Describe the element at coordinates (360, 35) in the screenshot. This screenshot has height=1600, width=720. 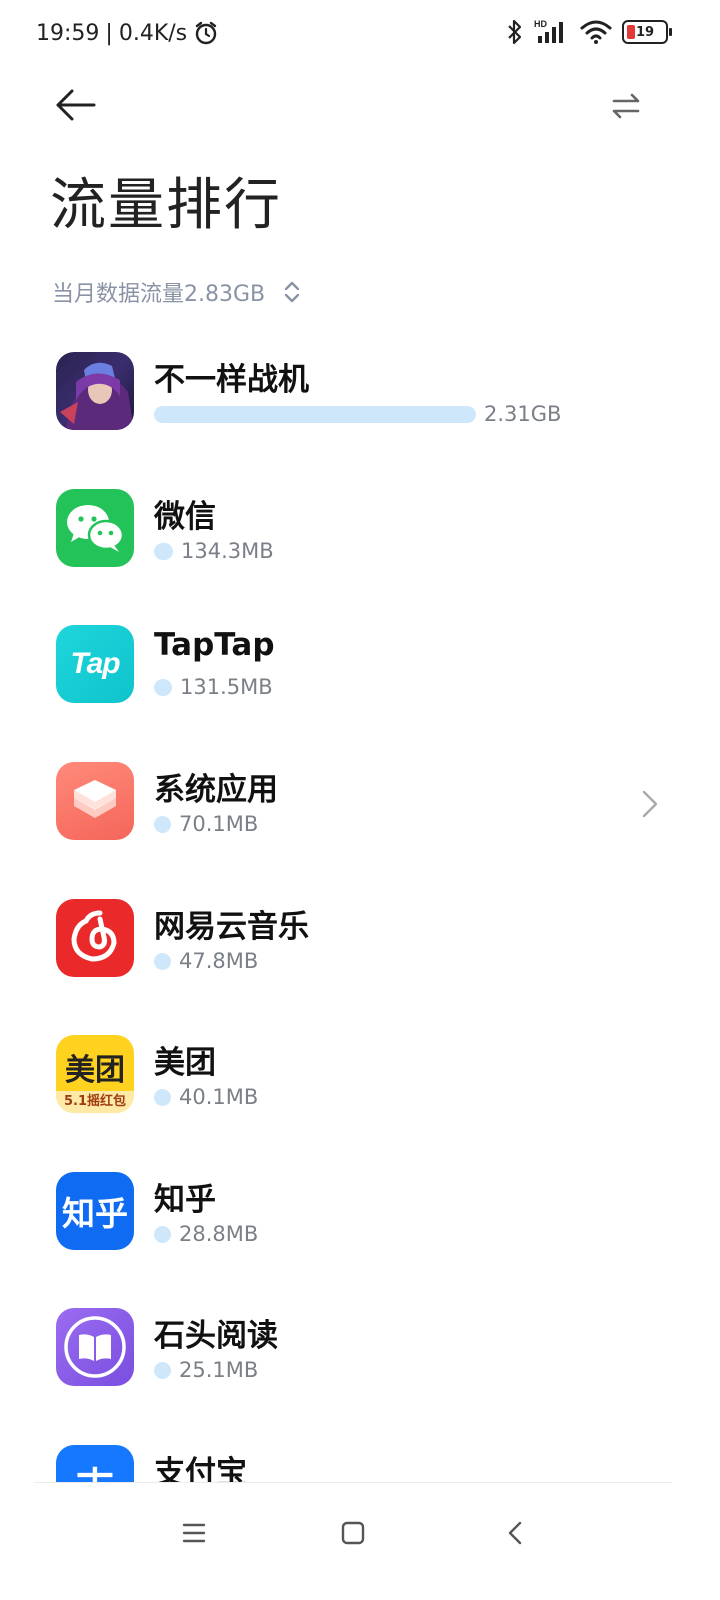
I see `status-bar: 19:59 | 0.4K/s HD 19` at that location.